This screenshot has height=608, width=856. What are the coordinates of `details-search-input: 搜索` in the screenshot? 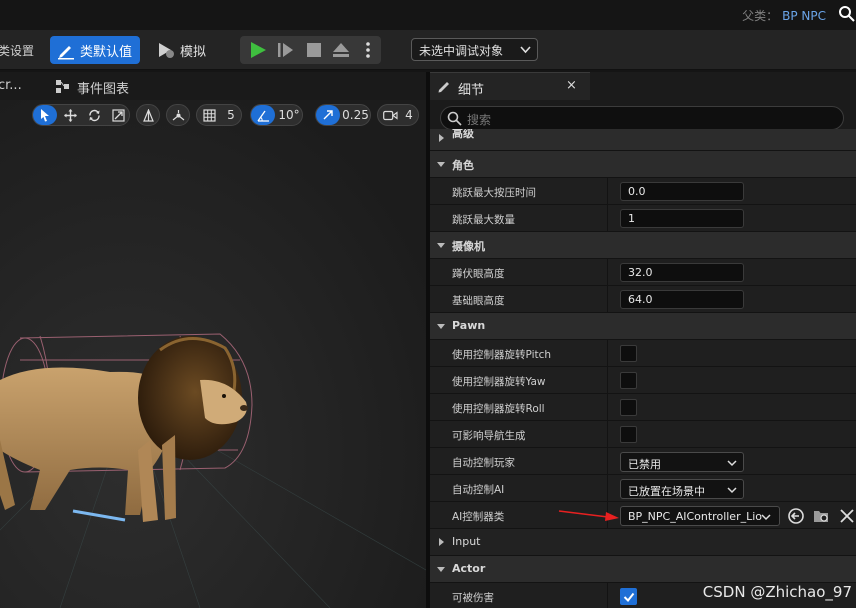 It's located at (642, 118).